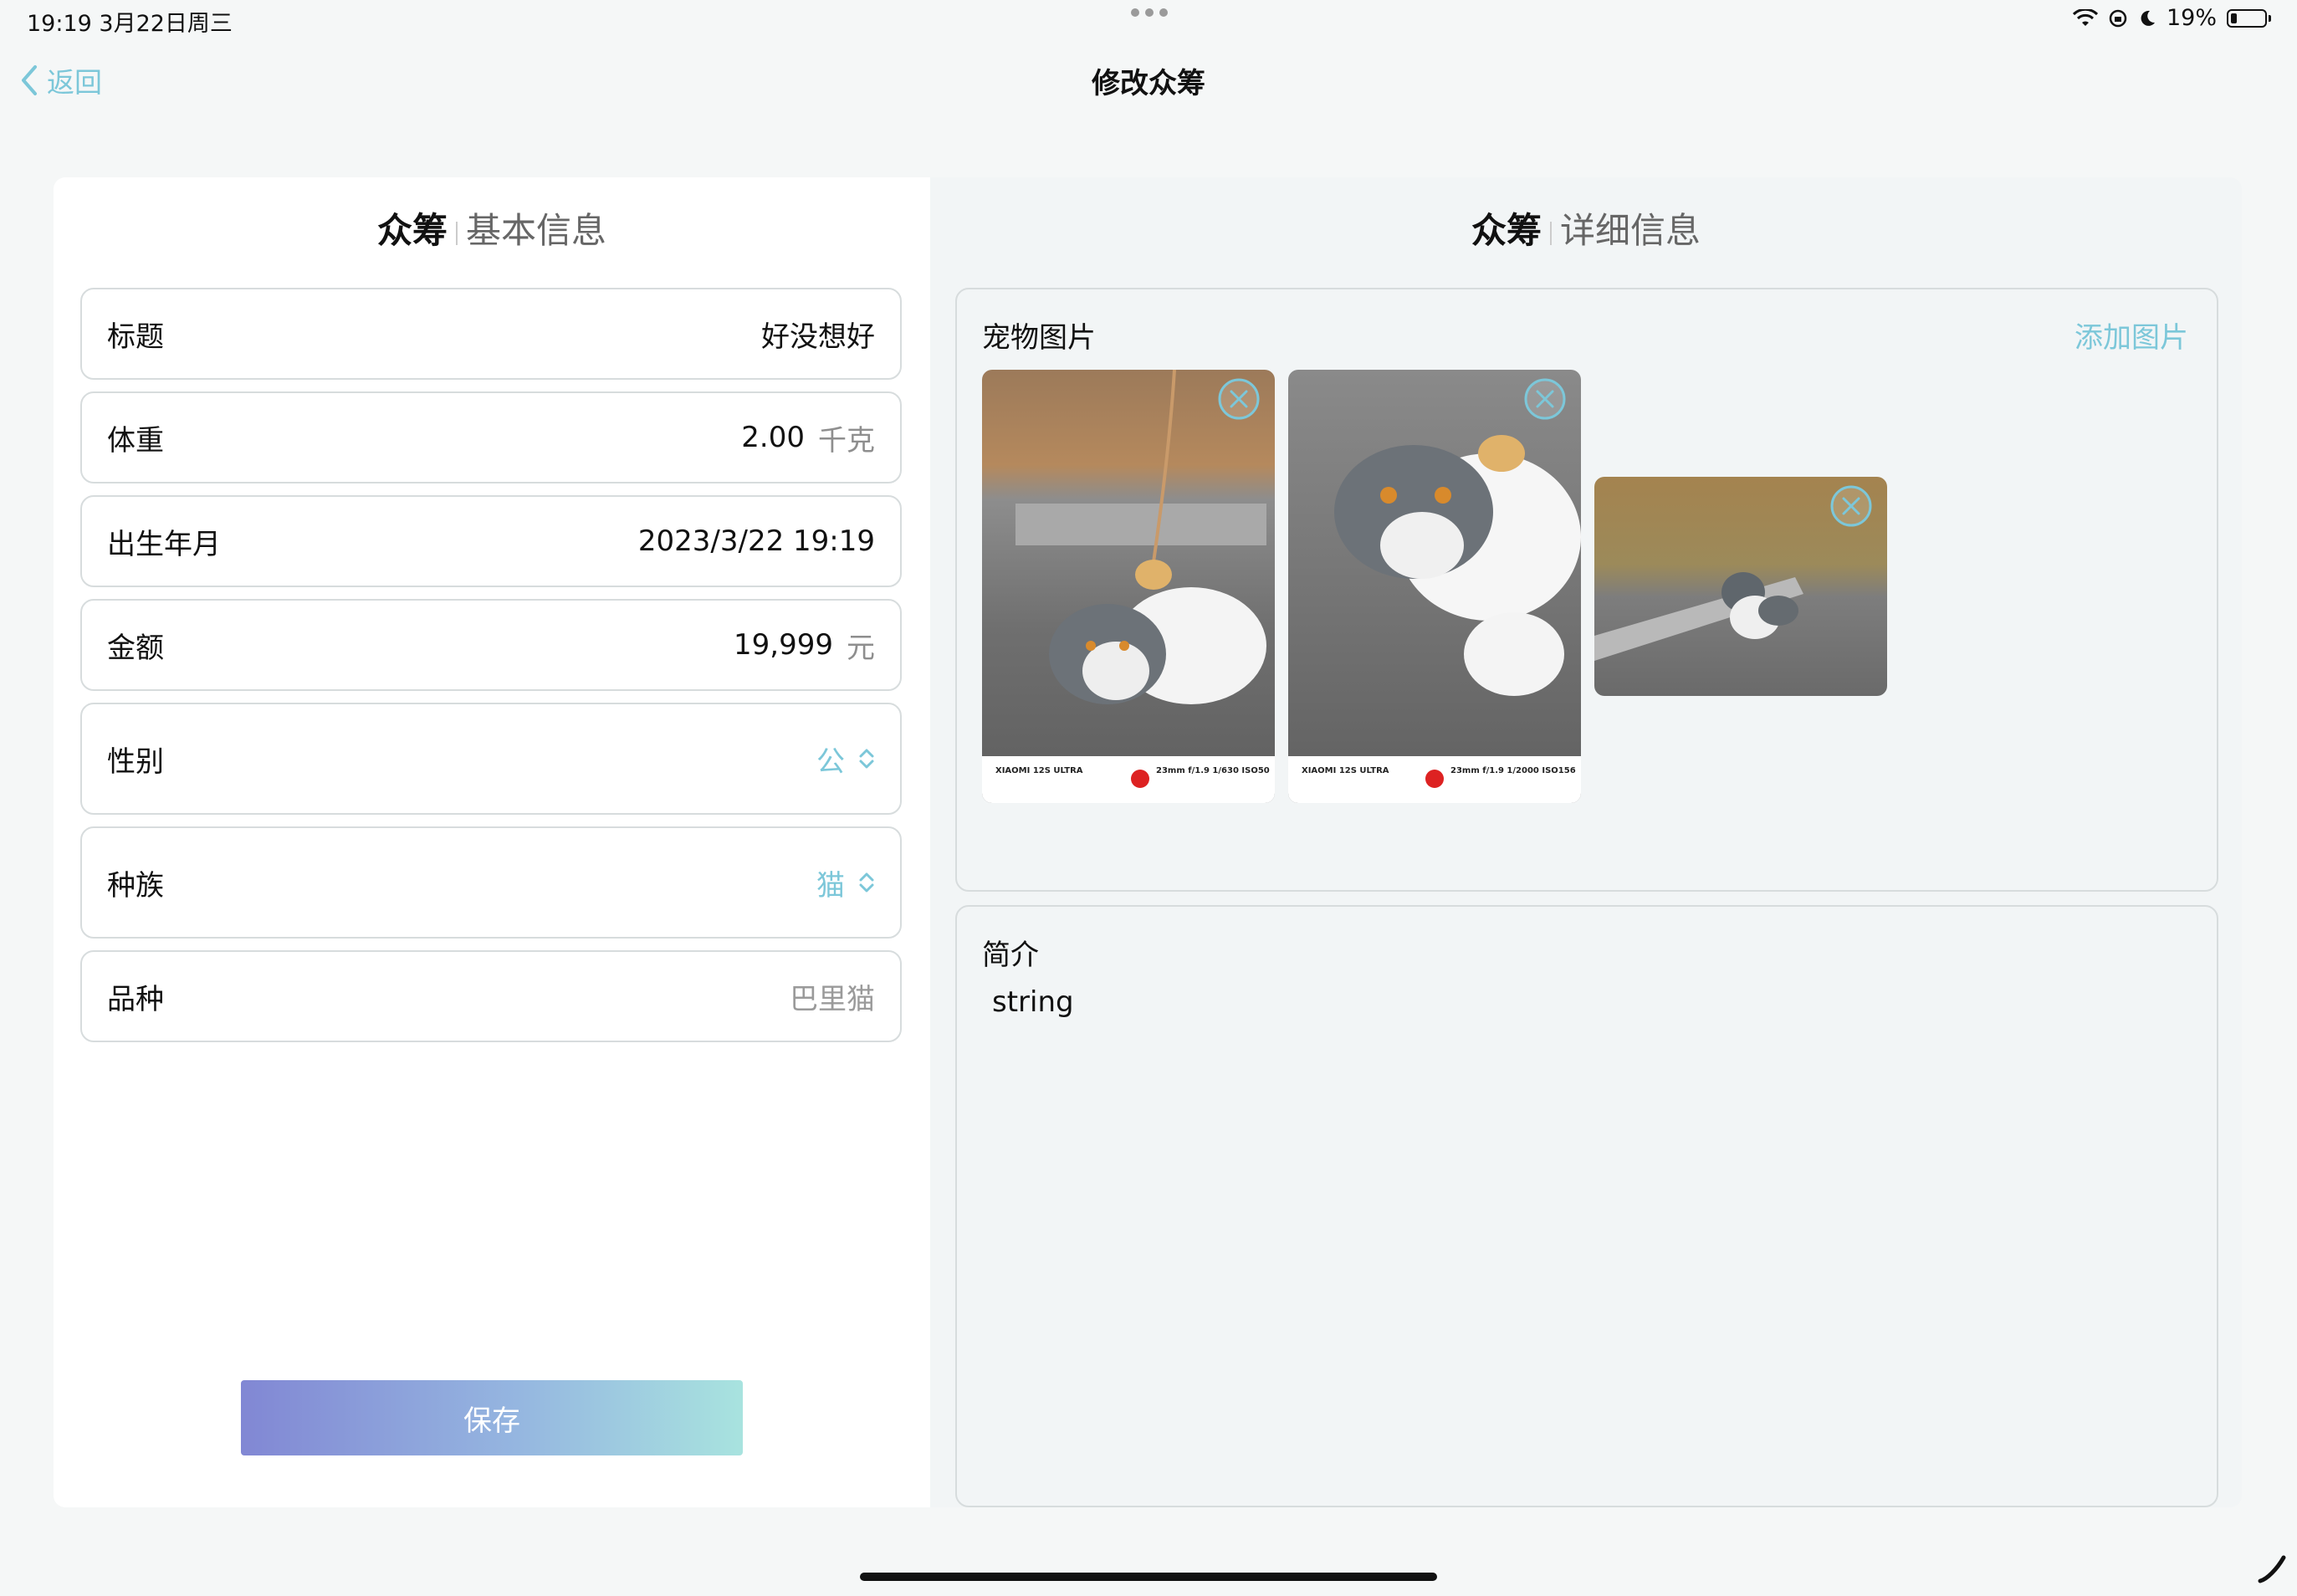 The width and height of the screenshot is (2297, 1596). What do you see at coordinates (135, 441) in the screenshot?
I see `field-label: 体重` at bounding box center [135, 441].